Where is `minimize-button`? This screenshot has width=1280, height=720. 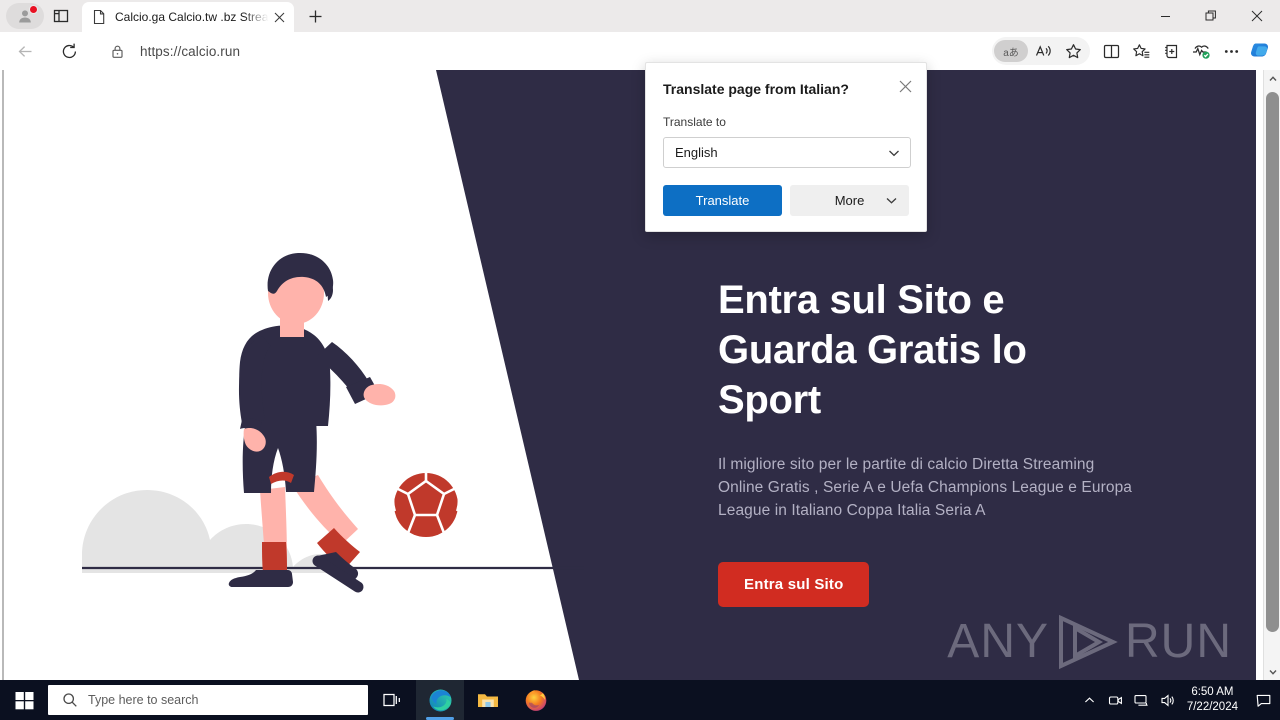
minimize-button is located at coordinates (1165, 16).